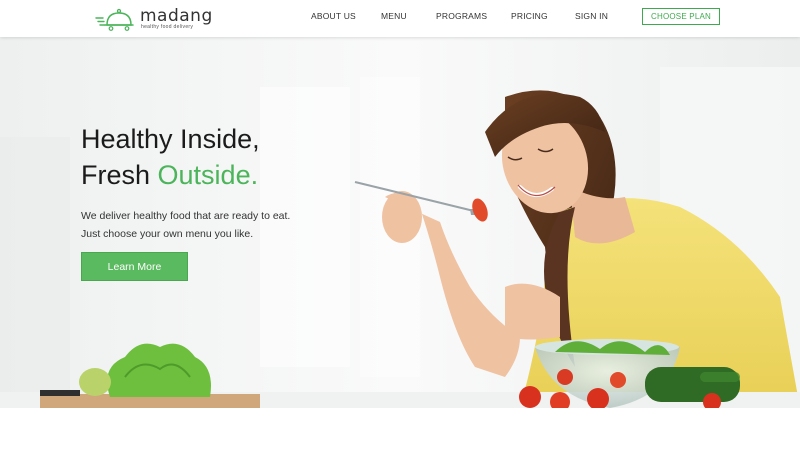 The height and width of the screenshot is (458, 800). Describe the element at coordinates (394, 16) in the screenshot. I see `nav-menu: MENU` at that location.